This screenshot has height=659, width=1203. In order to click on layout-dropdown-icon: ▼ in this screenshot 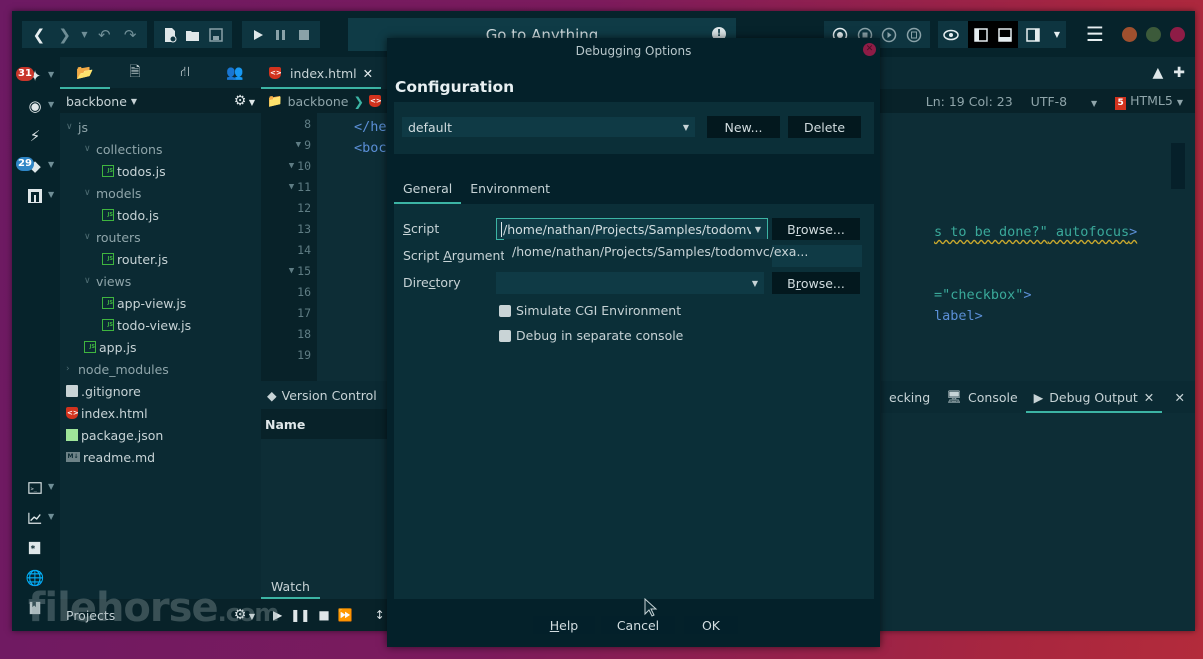, I will do `click(1057, 35)`.